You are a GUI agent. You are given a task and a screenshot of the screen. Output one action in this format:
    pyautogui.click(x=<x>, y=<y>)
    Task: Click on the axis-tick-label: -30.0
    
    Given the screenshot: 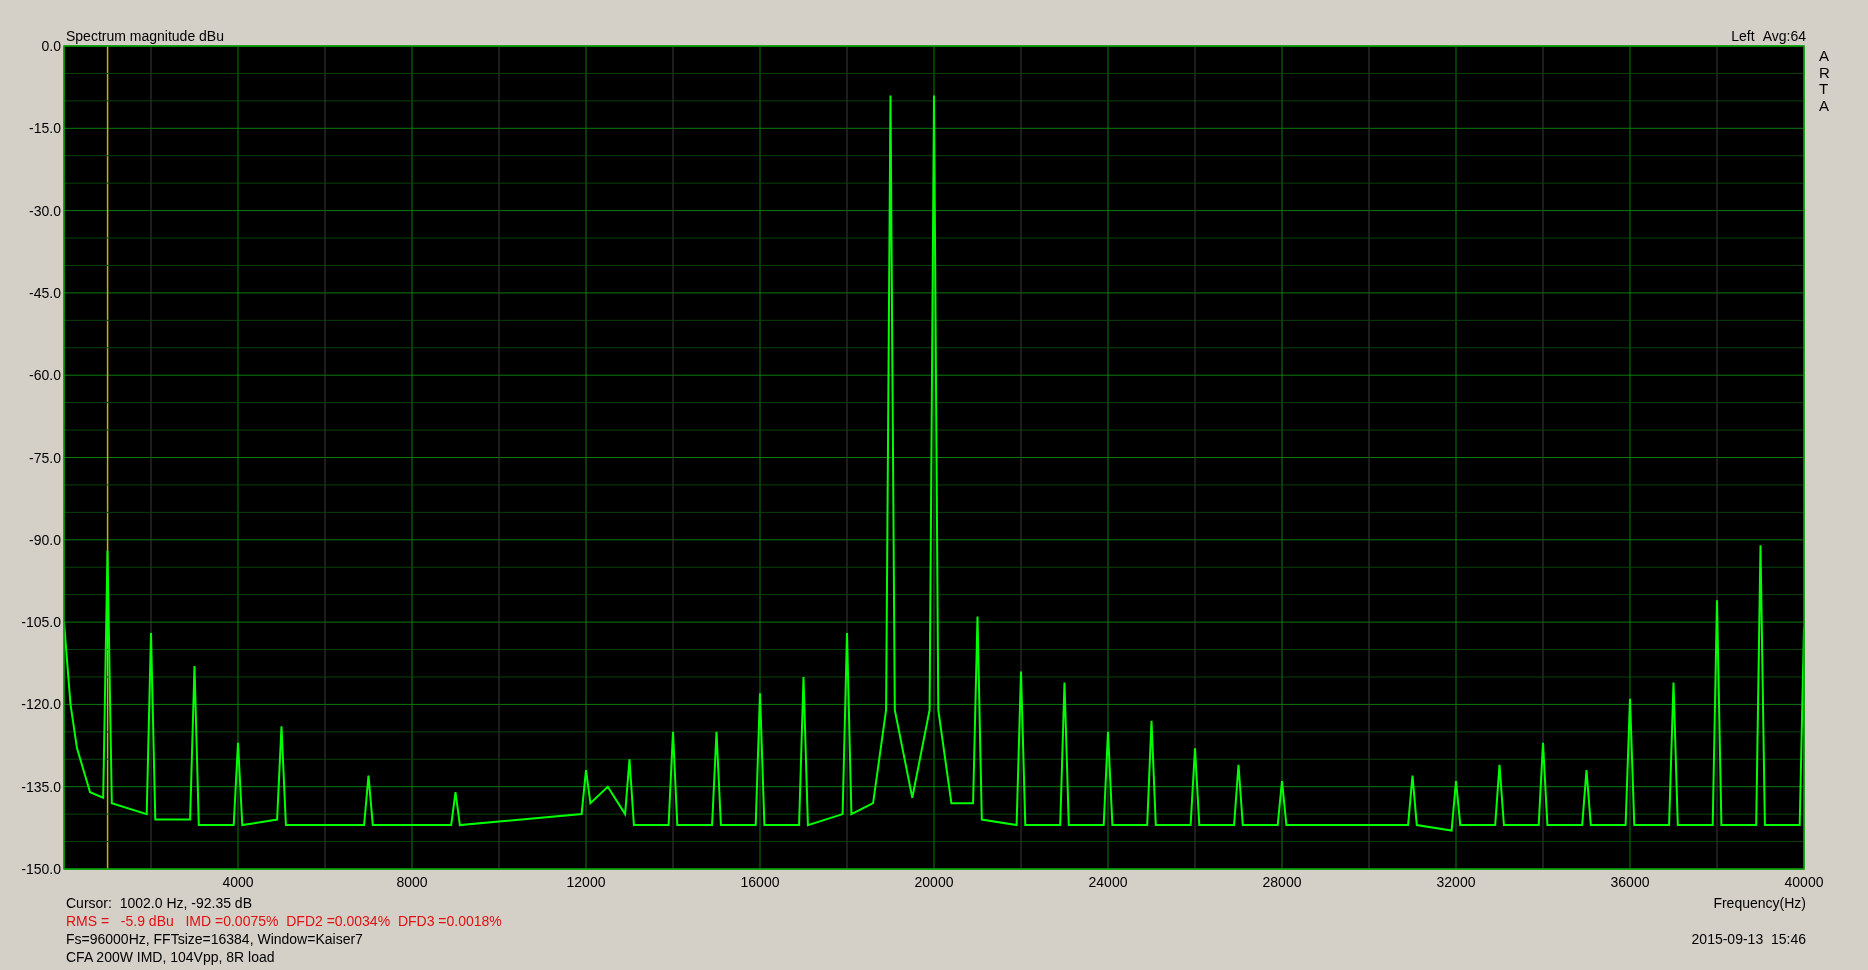 What is the action you would take?
    pyautogui.click(x=45, y=210)
    